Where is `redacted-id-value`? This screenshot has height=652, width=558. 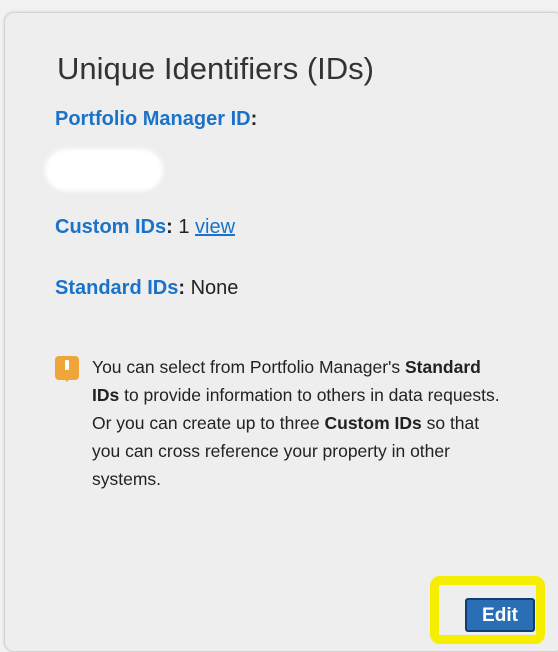 redacted-id-value is located at coordinates (104, 170).